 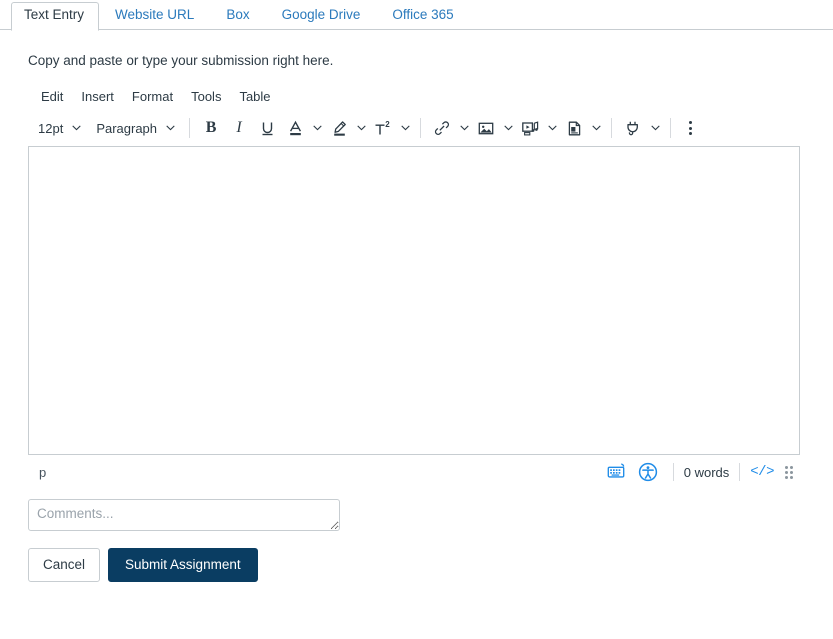 What do you see at coordinates (41, 472) in the screenshot?
I see `element-path: p` at bounding box center [41, 472].